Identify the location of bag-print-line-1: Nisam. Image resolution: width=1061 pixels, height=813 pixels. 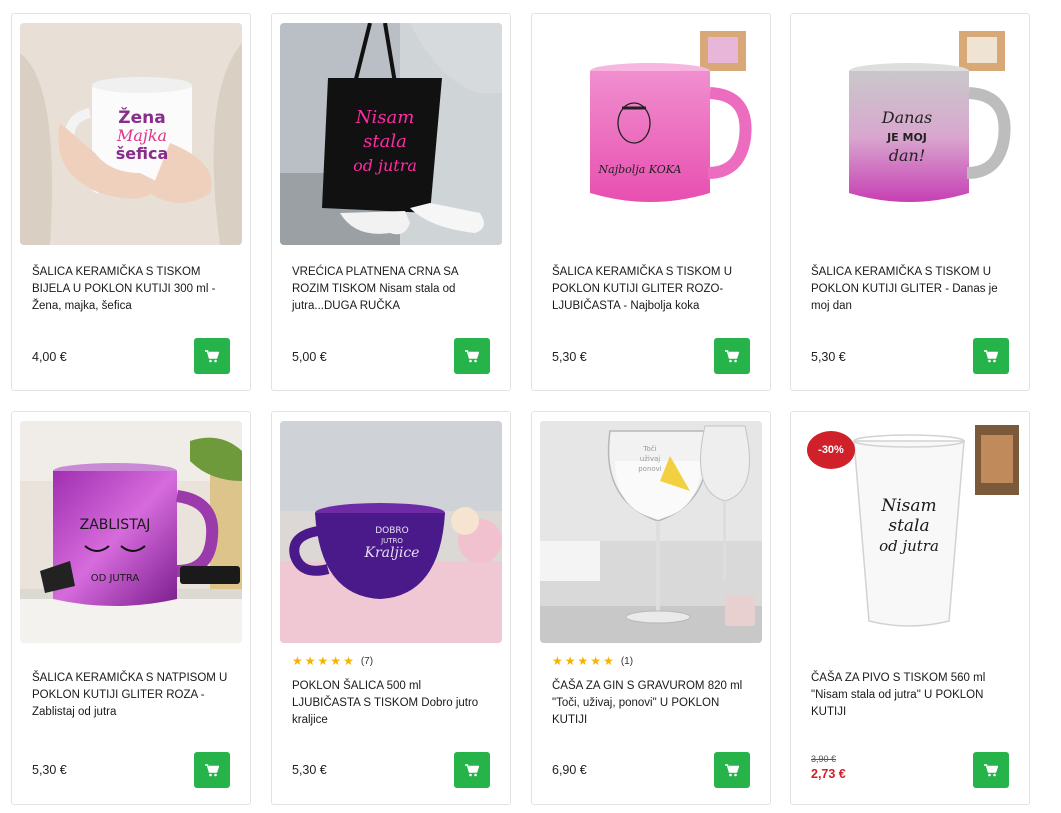
(385, 117).